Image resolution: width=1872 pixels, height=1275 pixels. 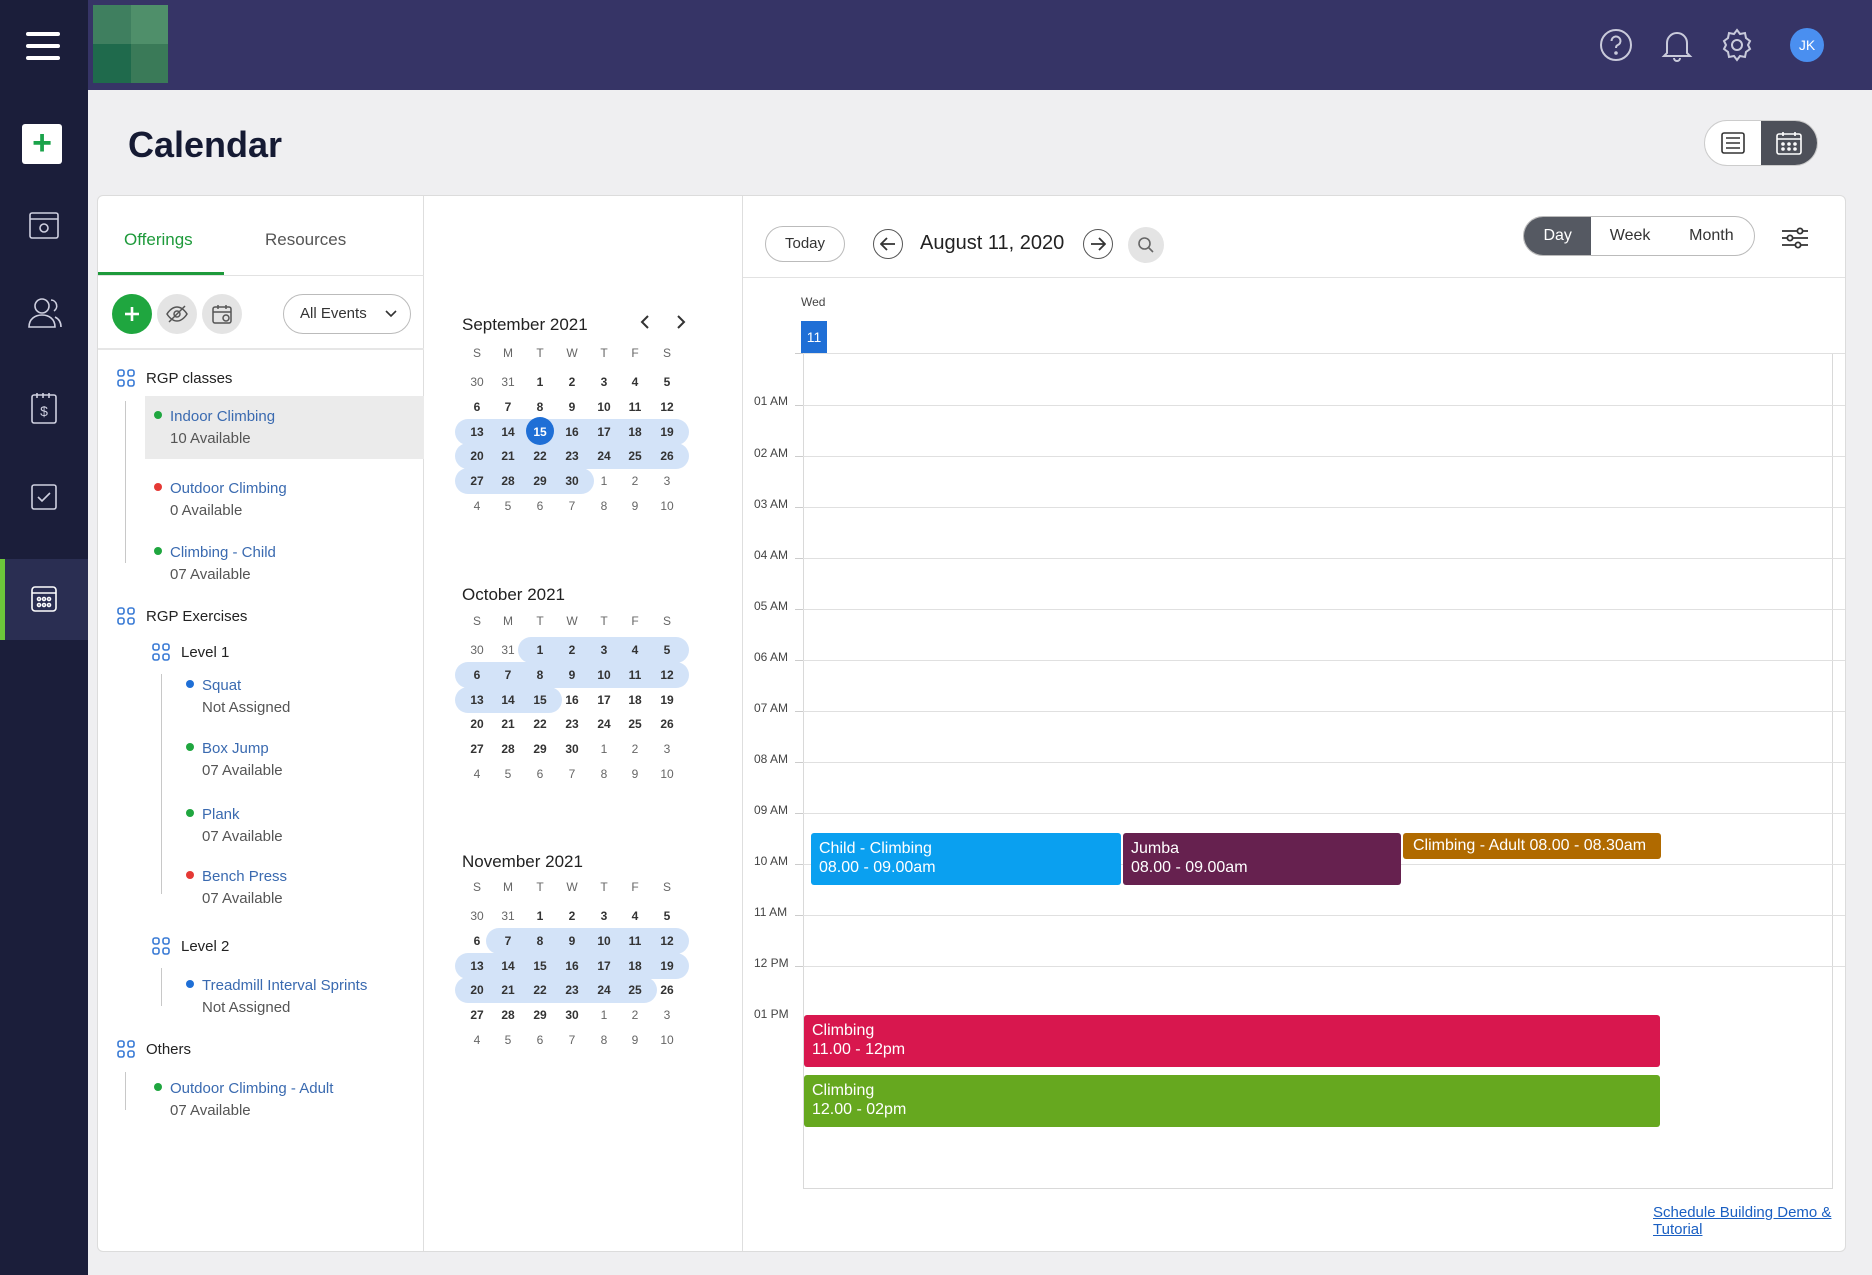 I want to click on demo-tutorial-link: Schedule Building Demo & Tutorial, so click(x=1749, y=1221).